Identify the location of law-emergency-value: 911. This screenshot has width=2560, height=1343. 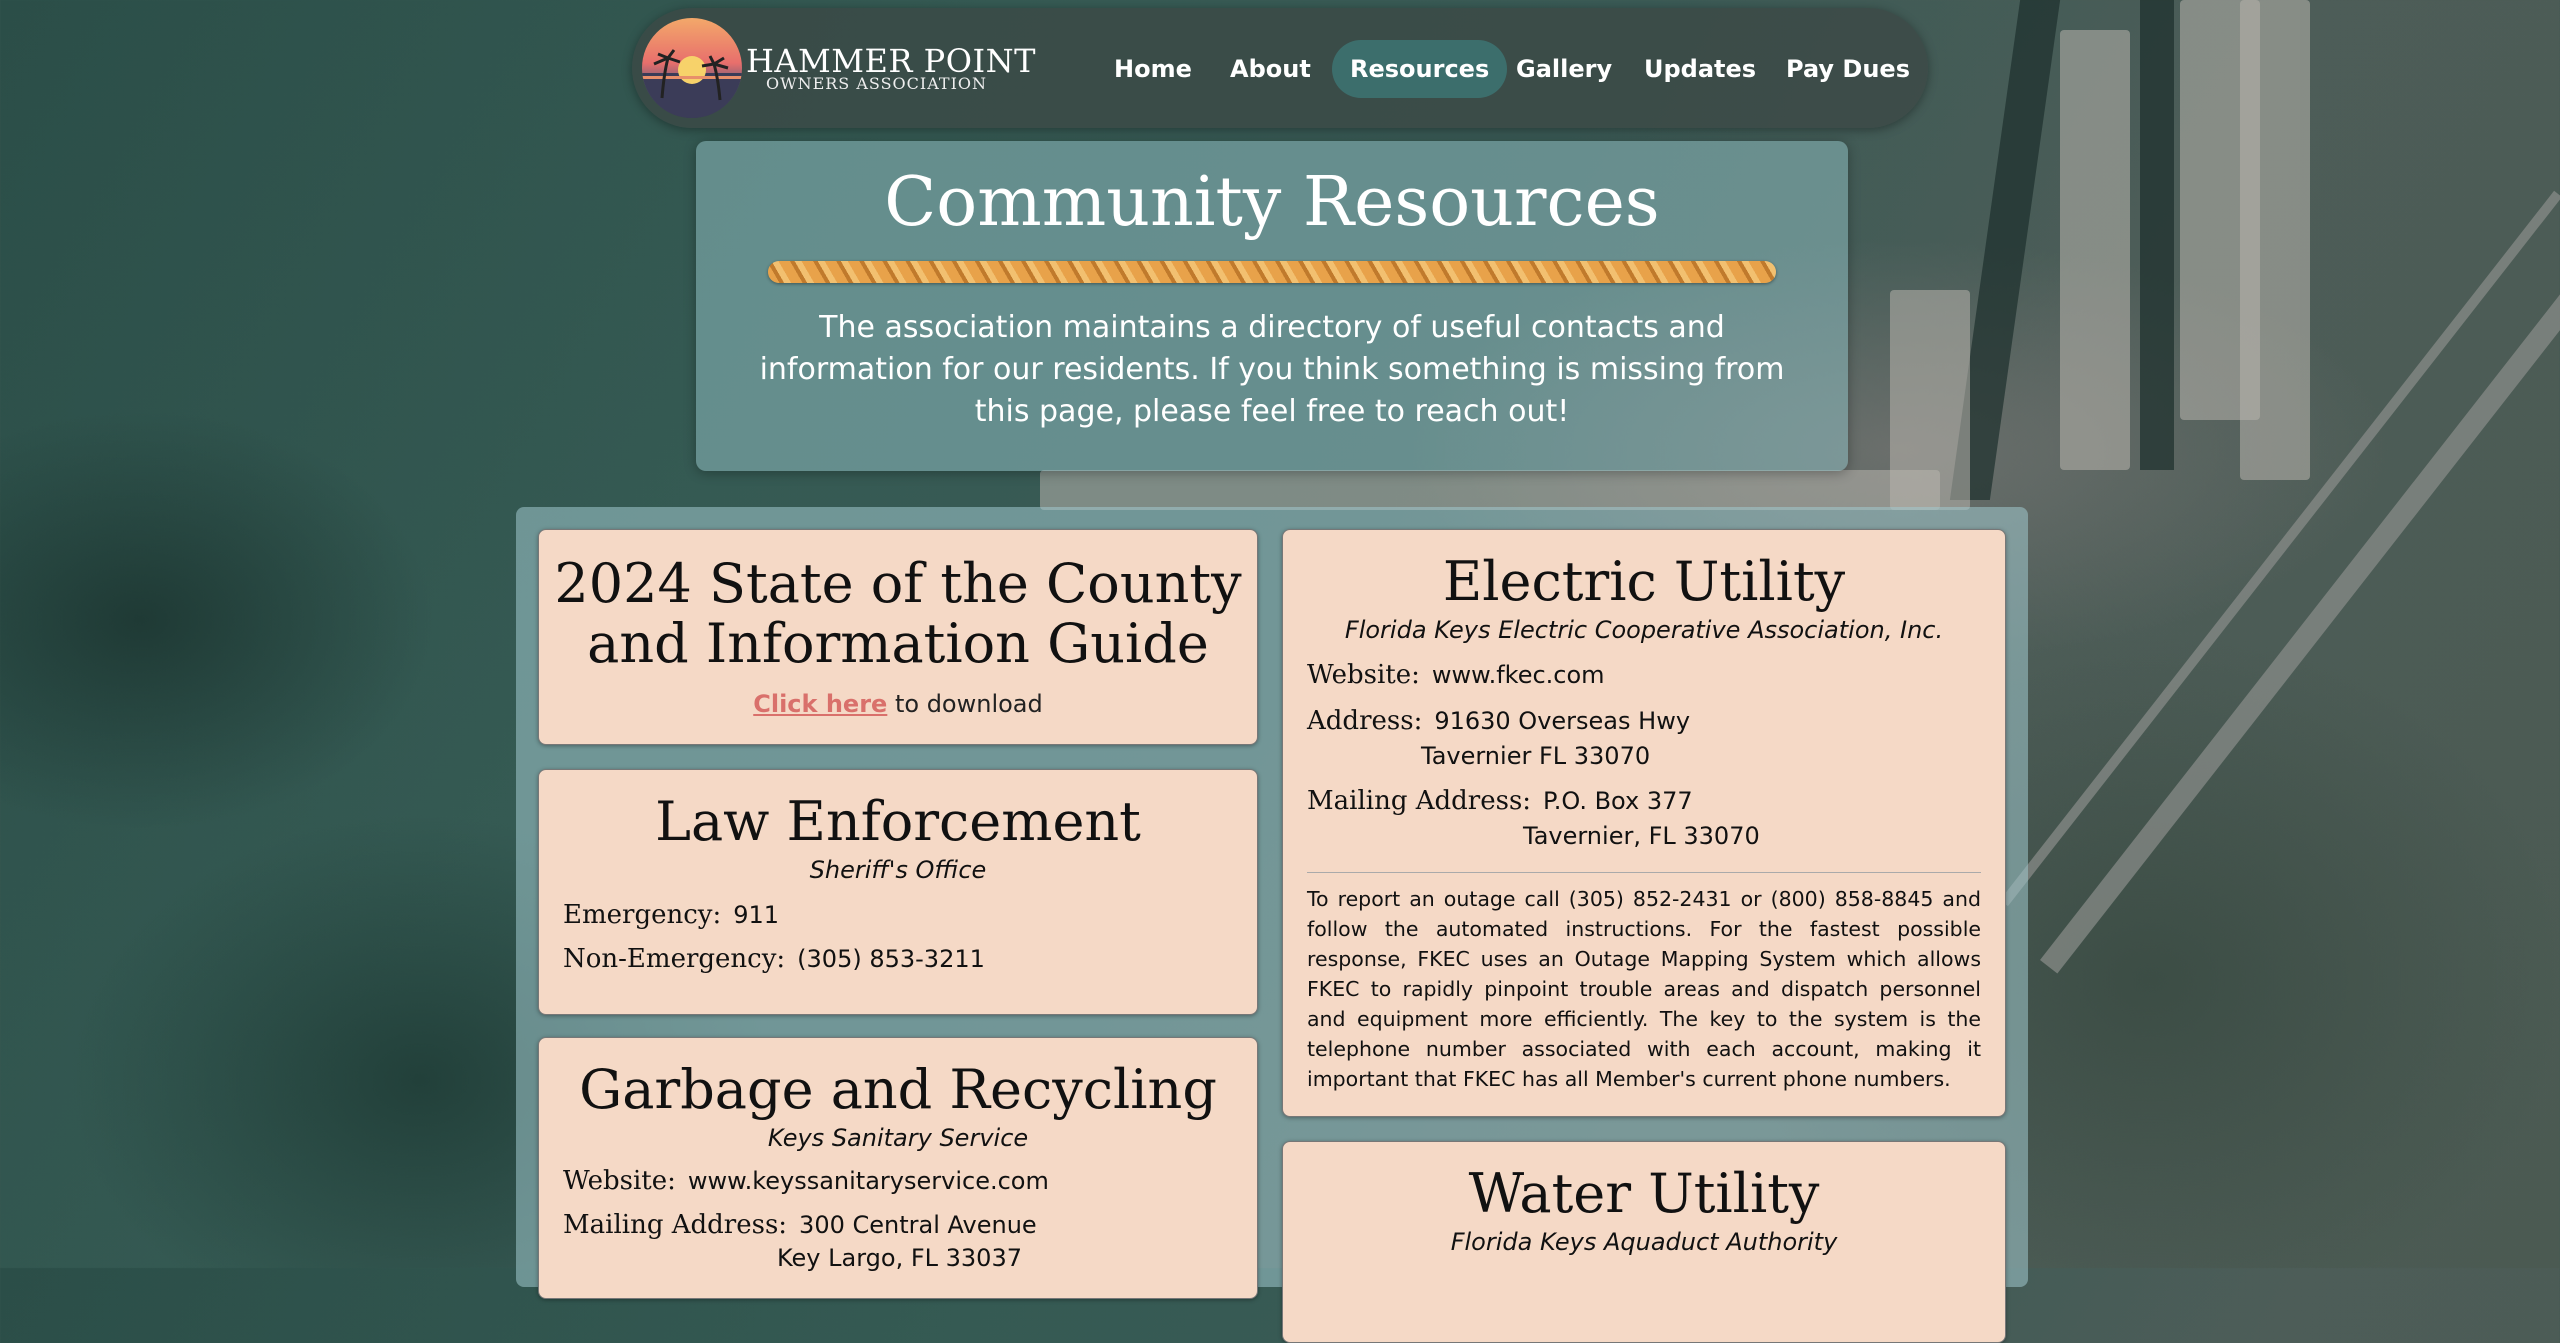
(756, 915).